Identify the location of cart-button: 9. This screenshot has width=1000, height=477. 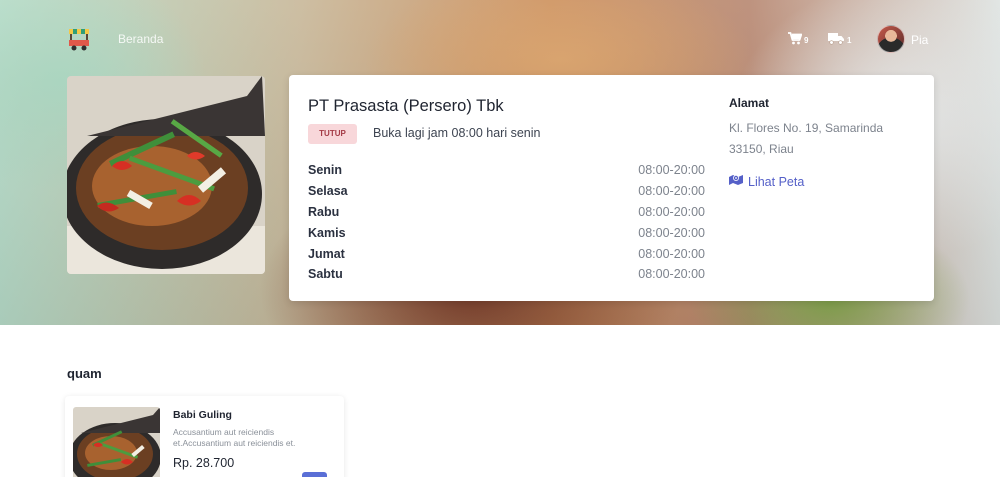
(798, 38).